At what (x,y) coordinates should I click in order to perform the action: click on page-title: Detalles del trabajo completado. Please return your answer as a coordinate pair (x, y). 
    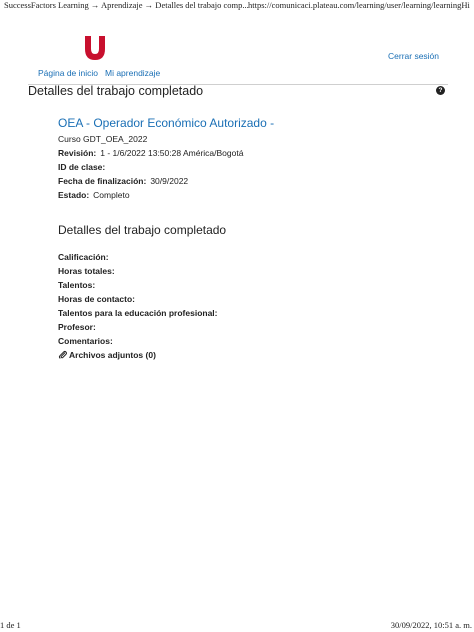
    Looking at the image, I should click on (116, 91).